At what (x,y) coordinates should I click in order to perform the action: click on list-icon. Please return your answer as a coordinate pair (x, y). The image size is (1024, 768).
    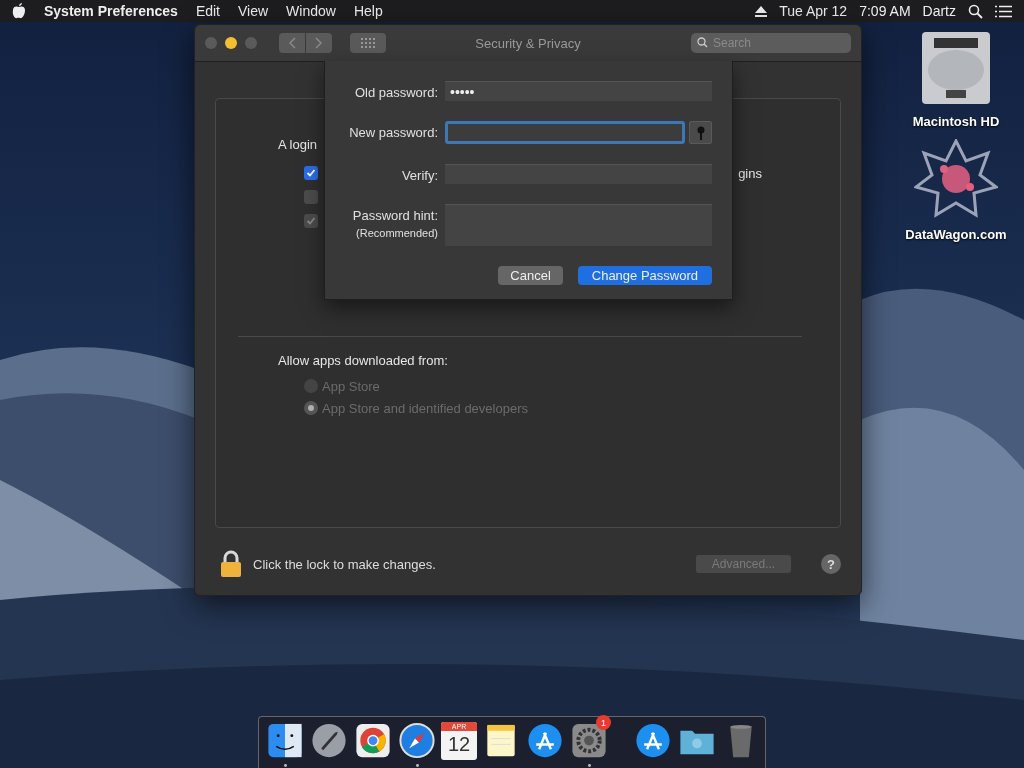
    Looking at the image, I should click on (1003, 11).